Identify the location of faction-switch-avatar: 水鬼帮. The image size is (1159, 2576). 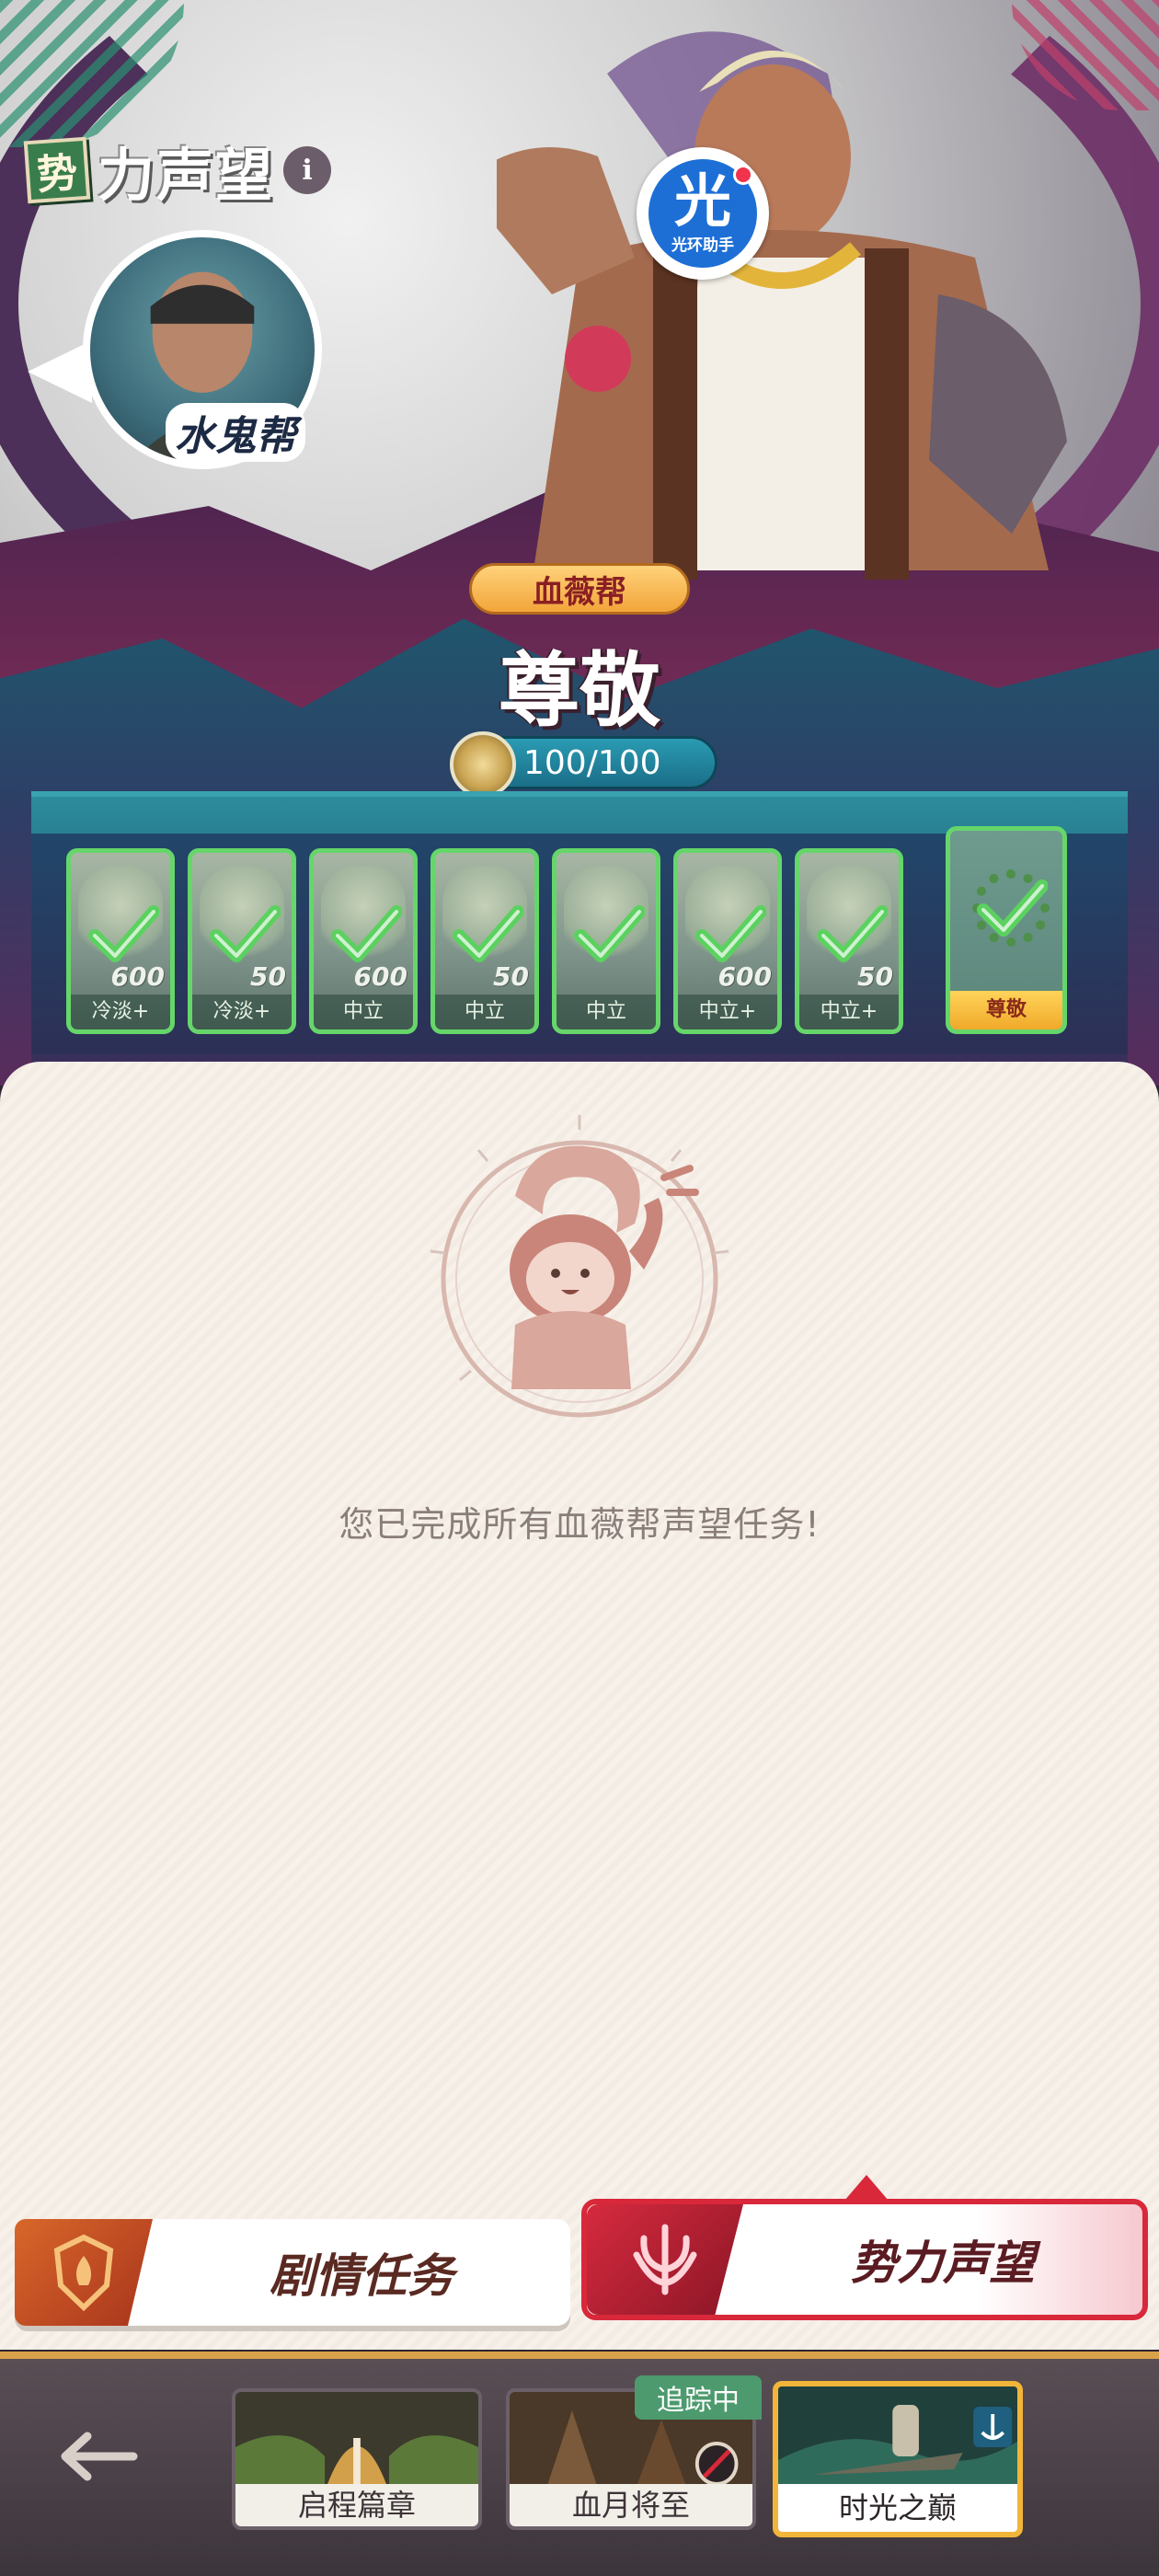
(175, 359).